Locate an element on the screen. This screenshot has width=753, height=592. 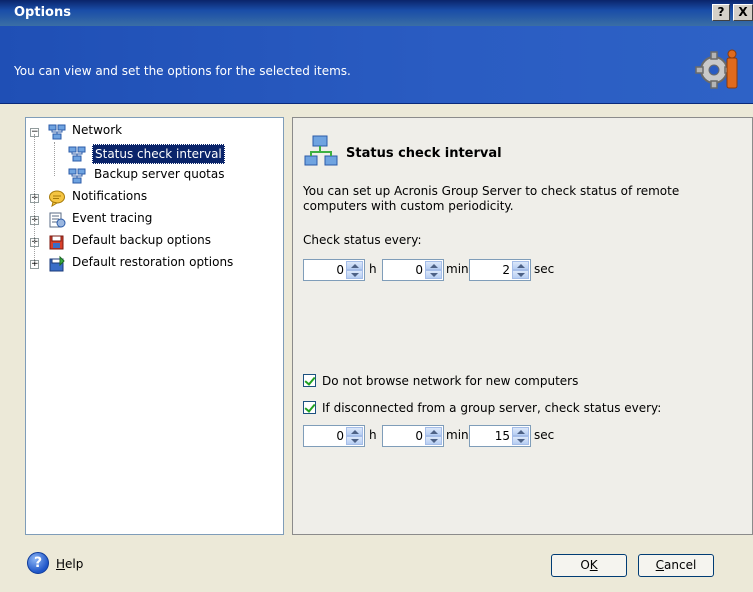
tree-item-network: − Network is located at coordinates (155, 132).